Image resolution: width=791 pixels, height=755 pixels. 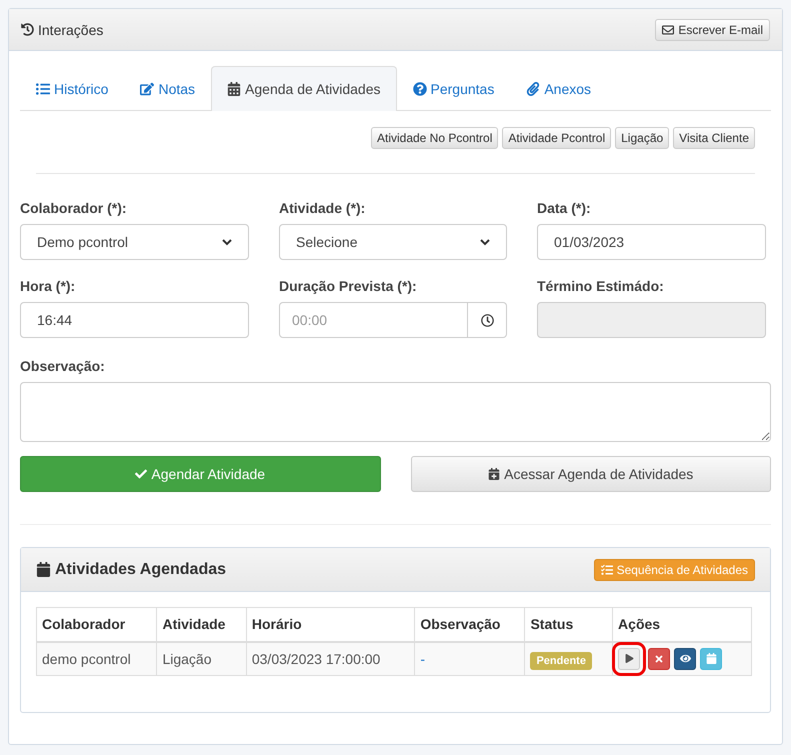 I want to click on email-button: Escrever E-mail, so click(x=712, y=29).